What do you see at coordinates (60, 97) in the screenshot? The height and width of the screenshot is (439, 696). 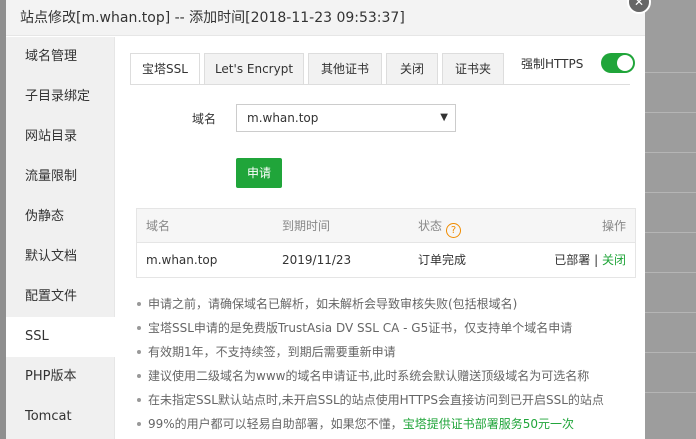 I see `menu-item-subdirectory-binding: 子目录绑定` at bounding box center [60, 97].